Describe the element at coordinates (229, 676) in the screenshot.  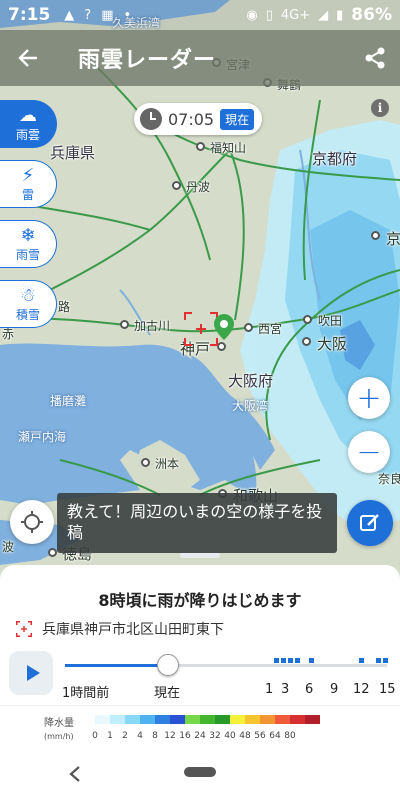
I see `timeline-slider: 1時間前 現在 1 3 6 9 12 15` at that location.